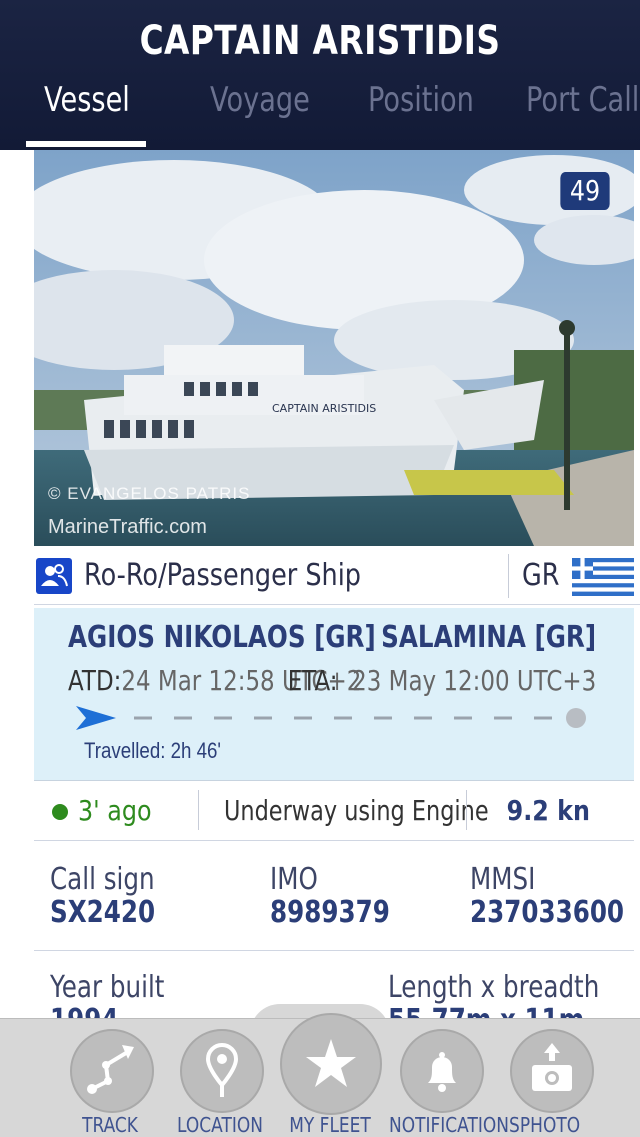 The image size is (640, 1137). I want to click on mmsi-field: MMSI 237033600, so click(555, 896).